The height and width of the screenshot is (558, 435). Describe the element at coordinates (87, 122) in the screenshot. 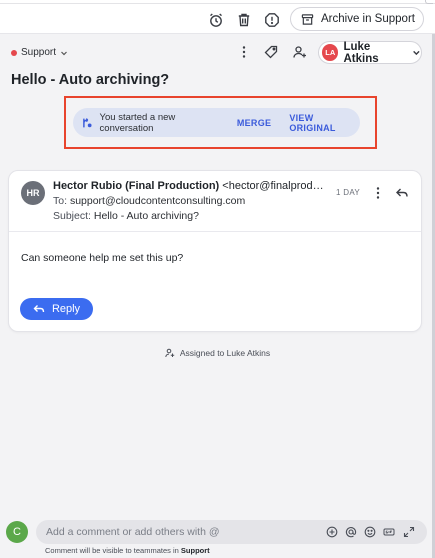

I see `branch-icon` at that location.